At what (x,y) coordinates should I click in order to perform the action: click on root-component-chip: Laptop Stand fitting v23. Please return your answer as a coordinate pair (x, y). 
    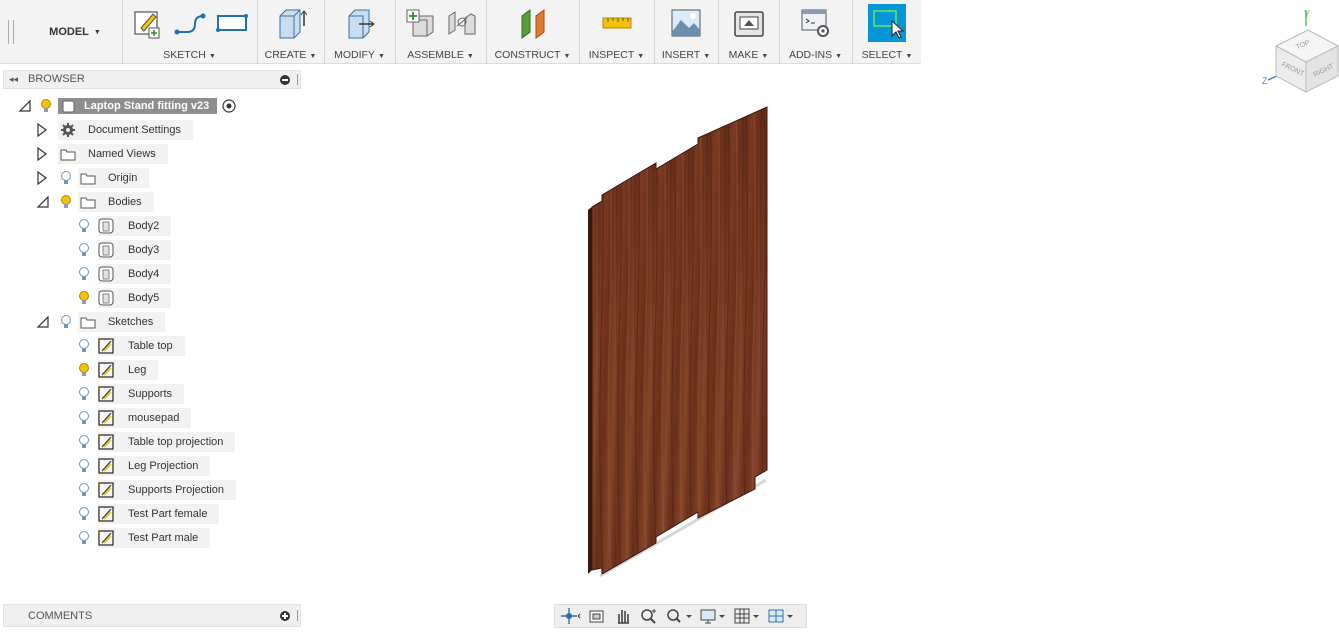
    Looking at the image, I should click on (138, 106).